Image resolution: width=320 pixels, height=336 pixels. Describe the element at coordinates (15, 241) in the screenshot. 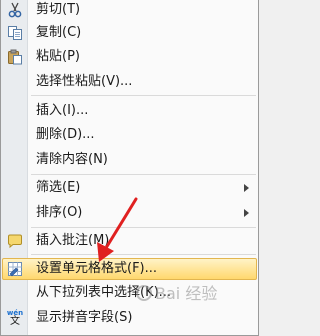

I see `comment-icon` at that location.